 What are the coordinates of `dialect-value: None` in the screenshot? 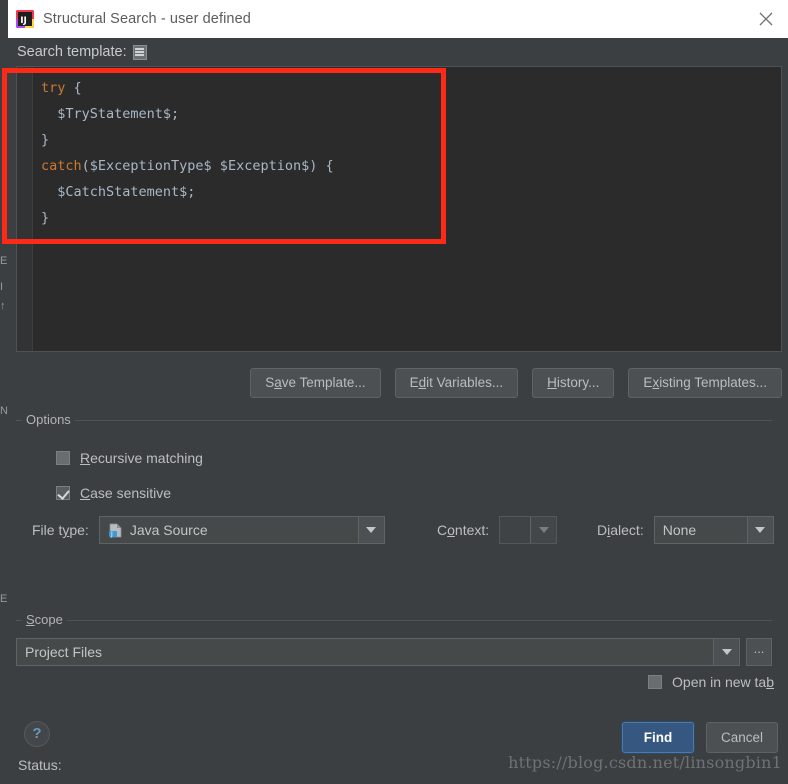 It's located at (679, 530).